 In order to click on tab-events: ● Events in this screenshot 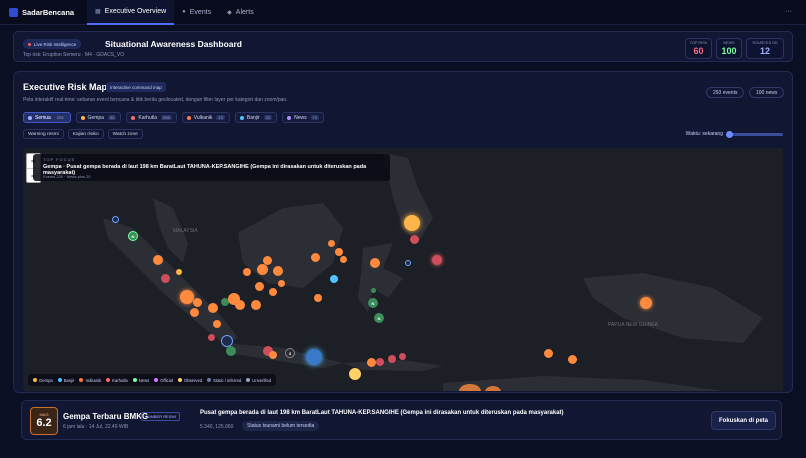, I will do `click(196, 12)`.